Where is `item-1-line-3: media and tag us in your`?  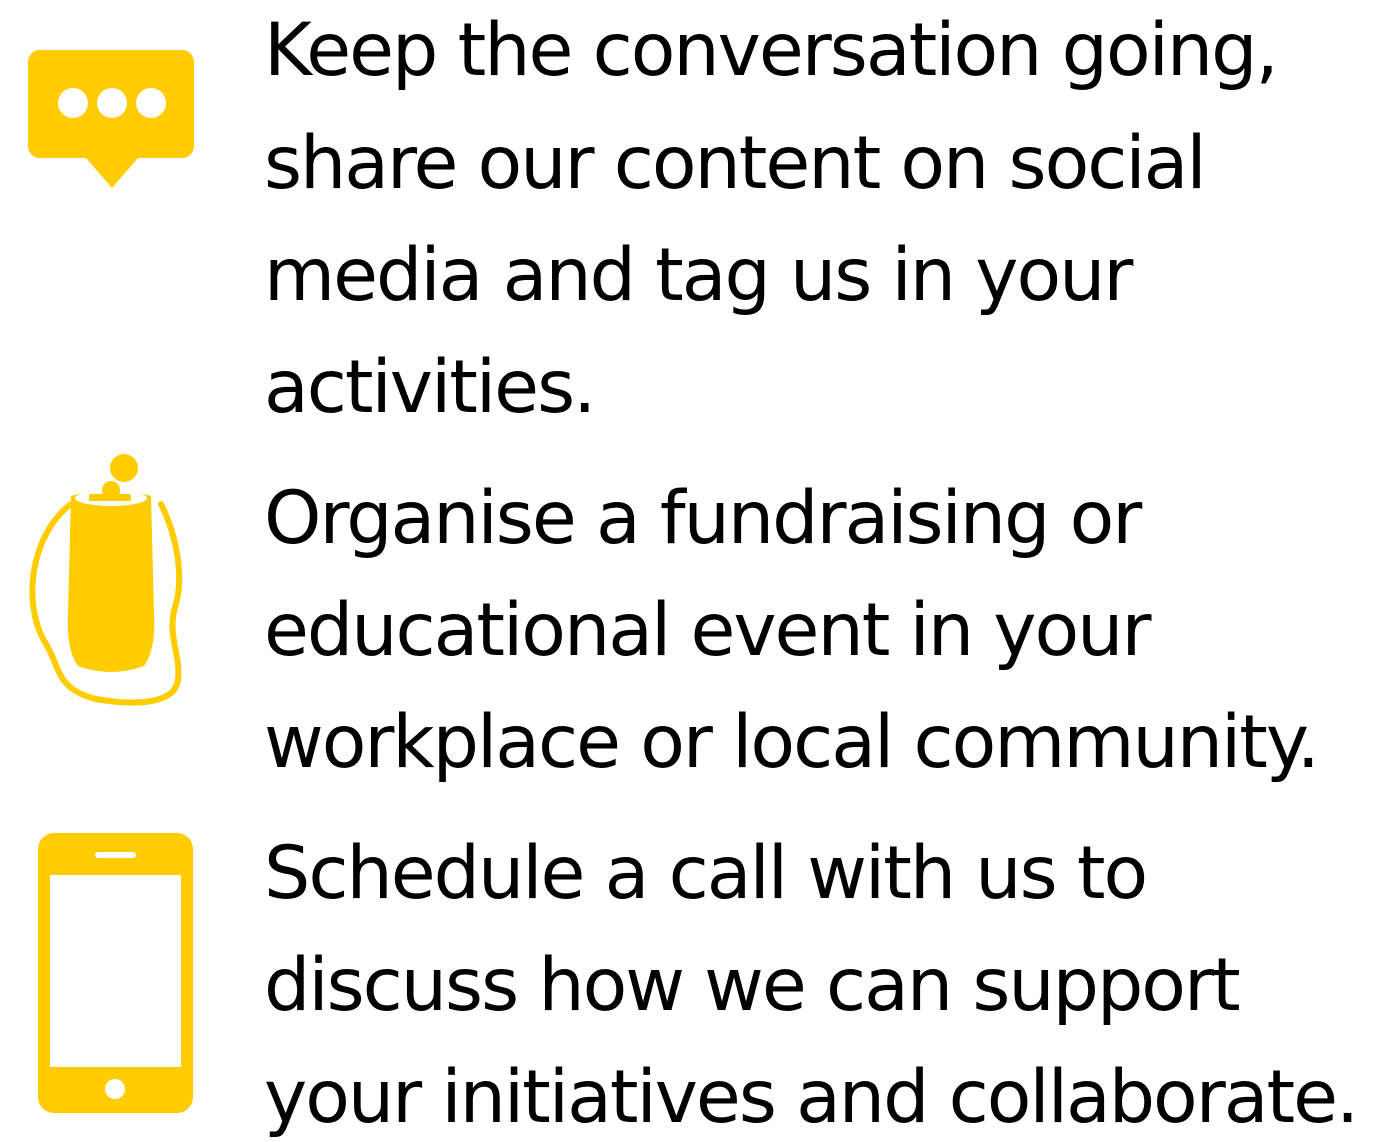 item-1-line-3: media and tag us in your is located at coordinates (698, 275).